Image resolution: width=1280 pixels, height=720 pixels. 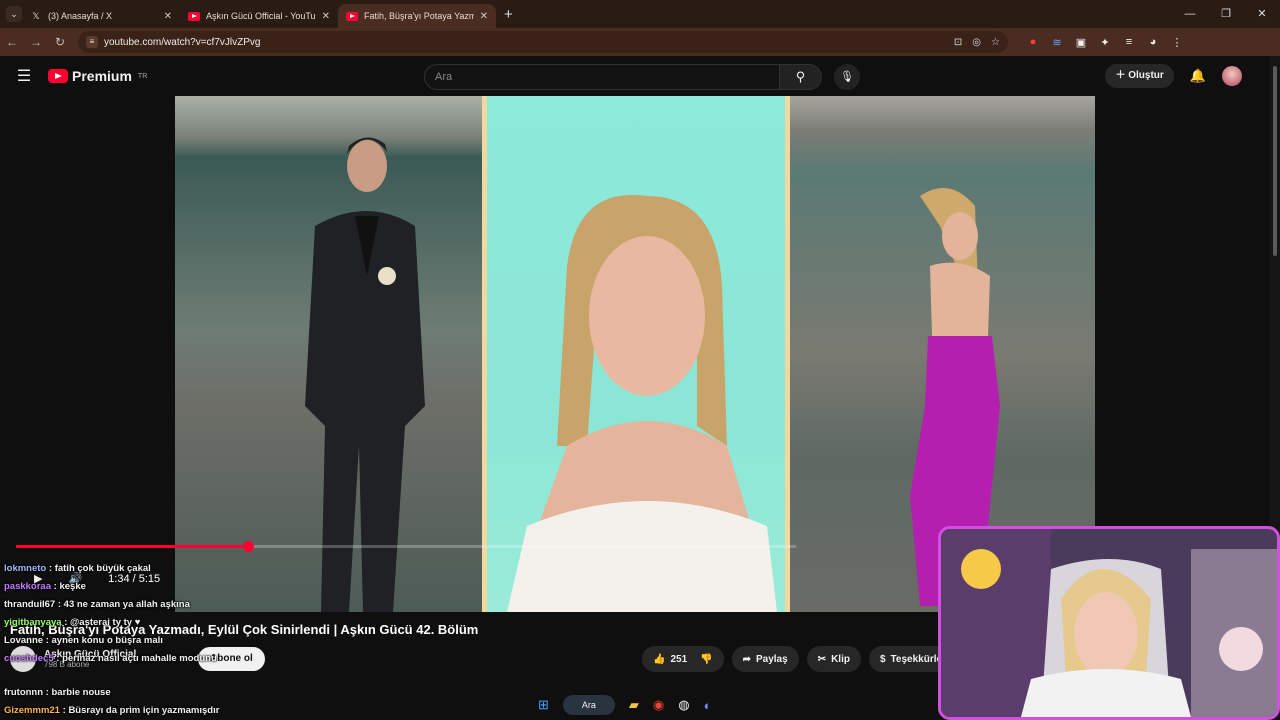 I want to click on chat-username: Gizemmm21, so click(x=32, y=710).